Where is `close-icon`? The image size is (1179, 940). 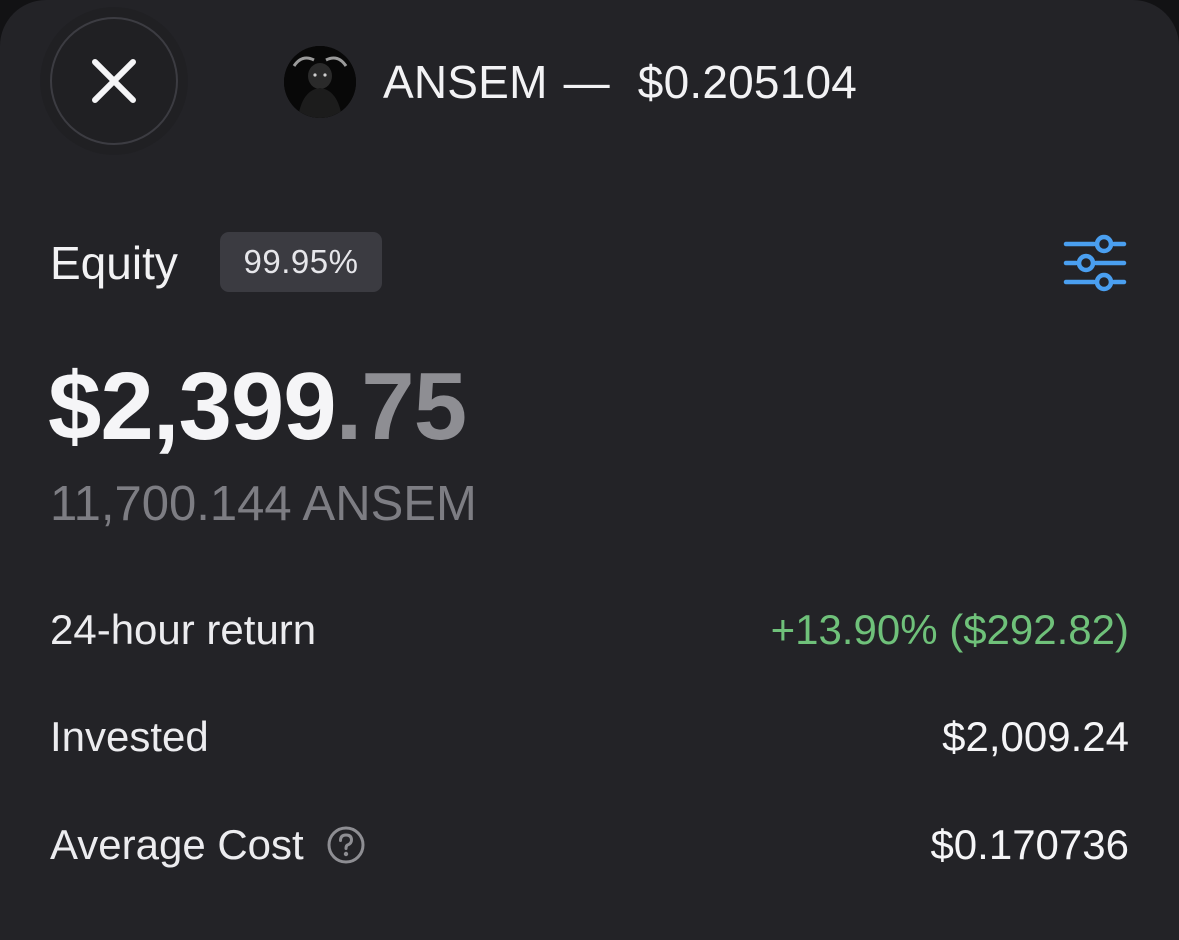
close-icon is located at coordinates (114, 81).